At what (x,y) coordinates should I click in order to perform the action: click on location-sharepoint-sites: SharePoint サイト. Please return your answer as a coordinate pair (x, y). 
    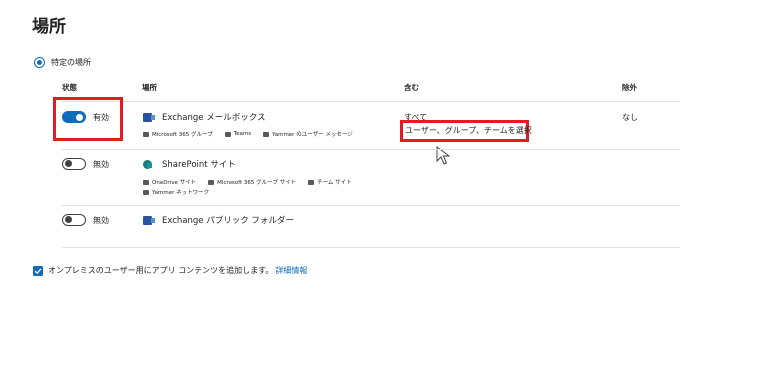
    Looking at the image, I should click on (189, 164).